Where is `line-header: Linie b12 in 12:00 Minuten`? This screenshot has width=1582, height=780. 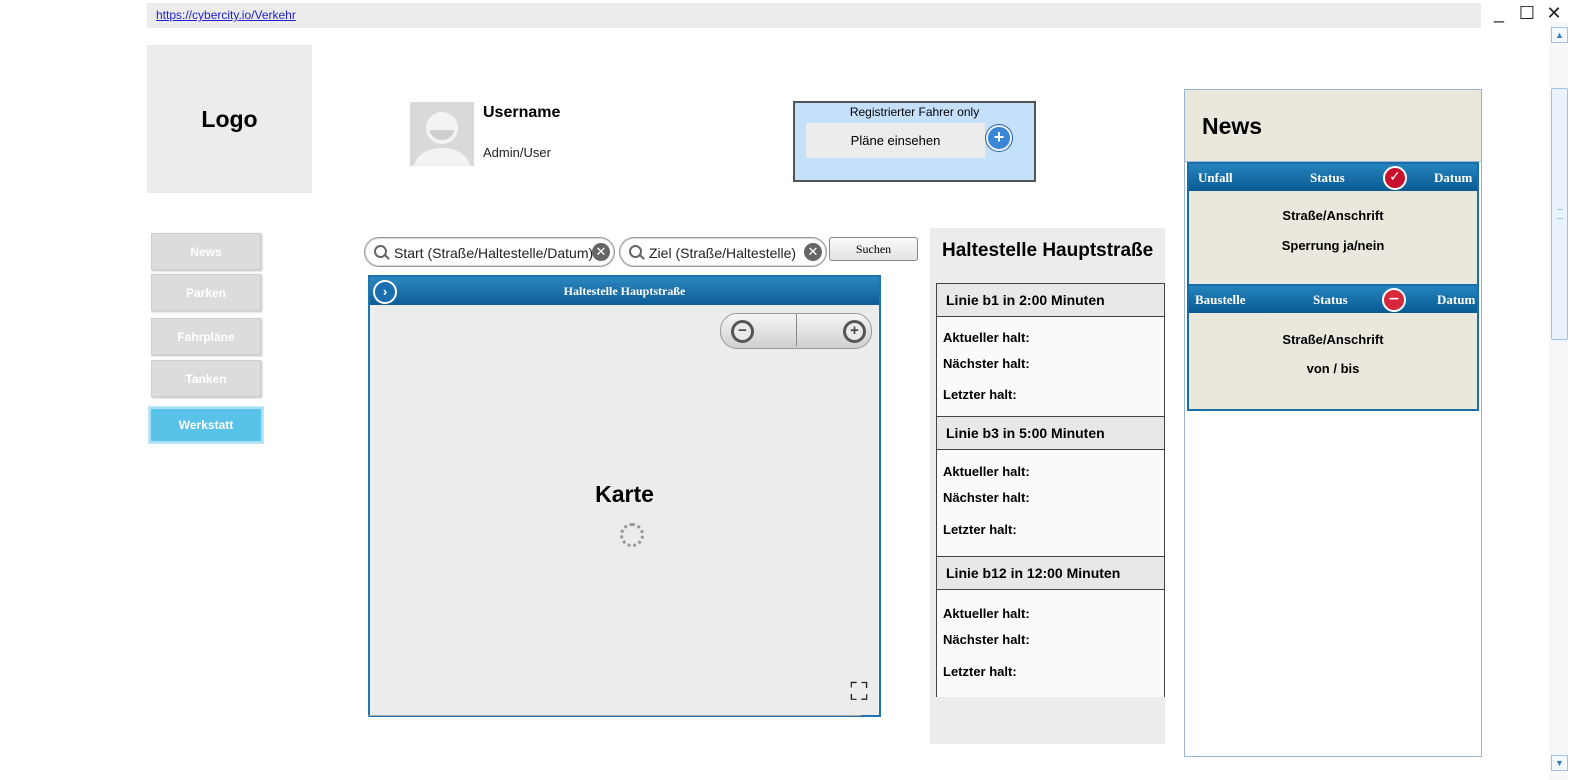
line-header: Linie b12 in 12:00 Minuten is located at coordinates (1050, 573).